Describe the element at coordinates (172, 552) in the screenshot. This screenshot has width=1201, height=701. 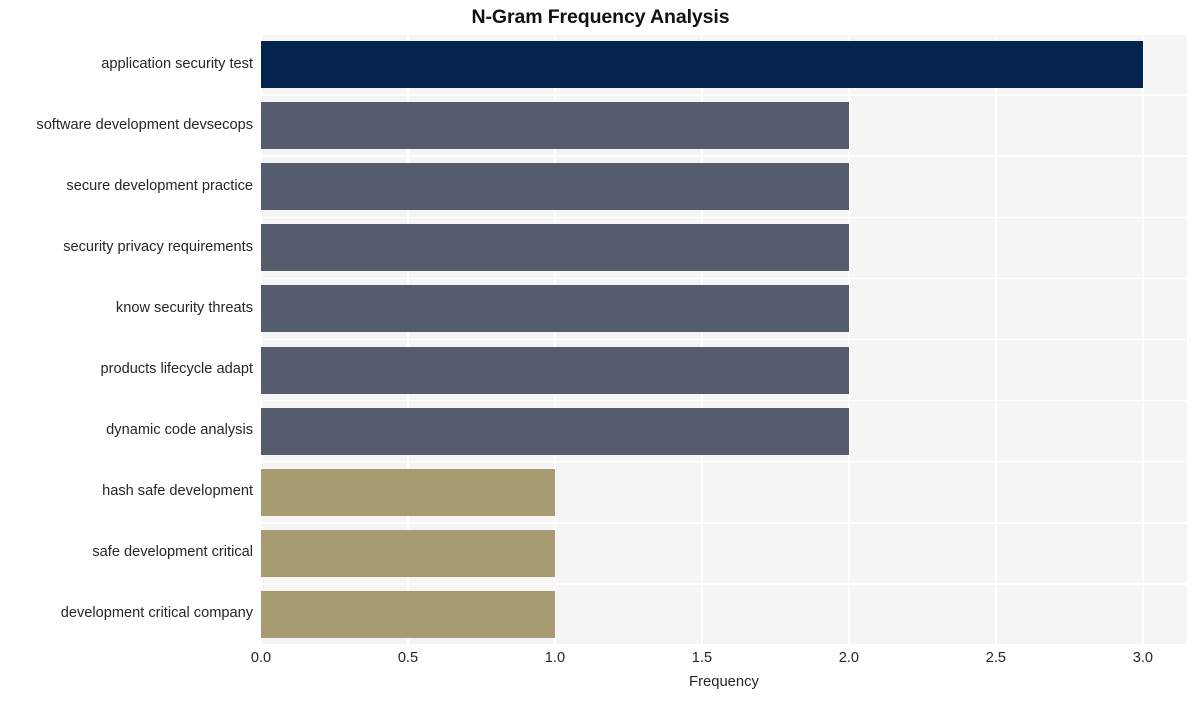
I see `y-axis-tick-label: safe development critical` at that location.